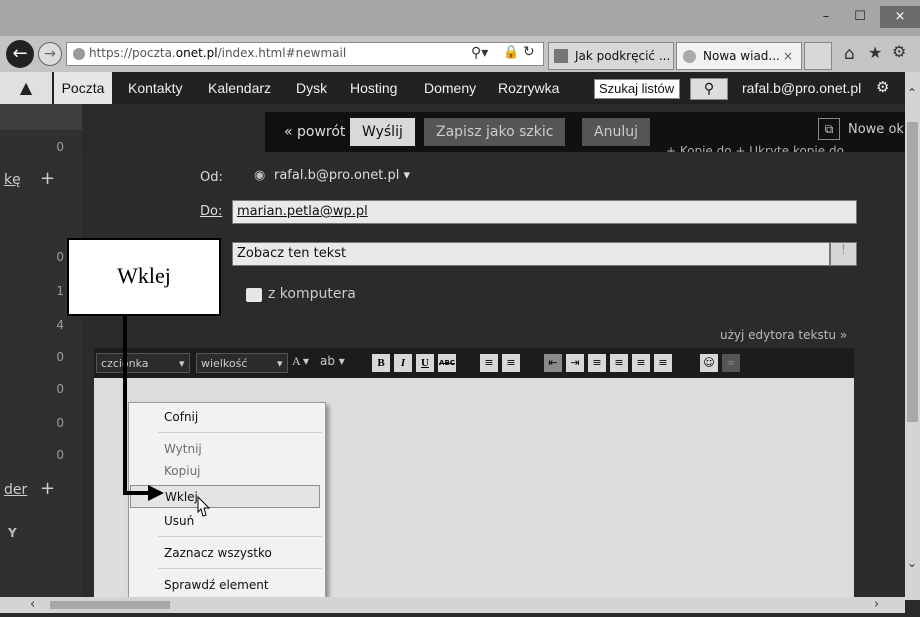  I want to click on back-button: « powrót, so click(314, 132).